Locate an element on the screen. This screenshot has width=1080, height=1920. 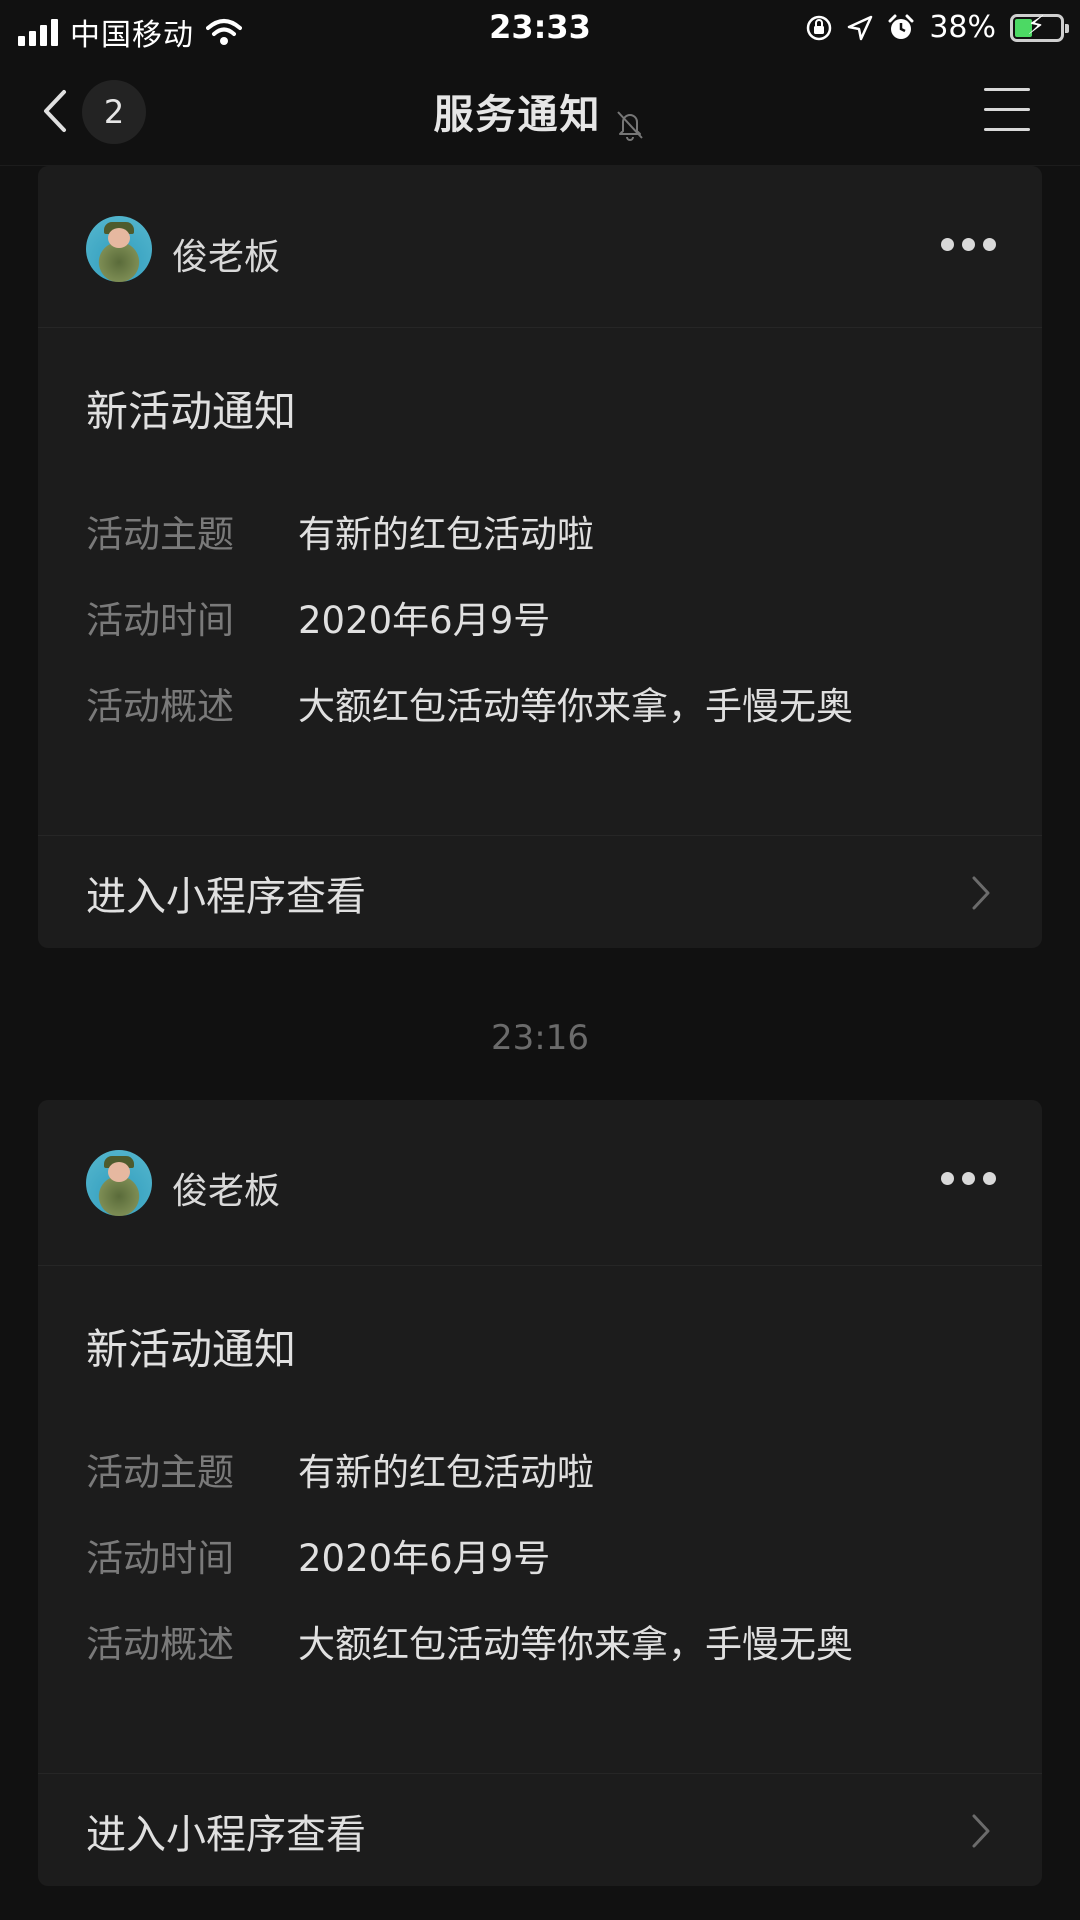
battery-icon: ⚡ is located at coordinates (1039, 26).